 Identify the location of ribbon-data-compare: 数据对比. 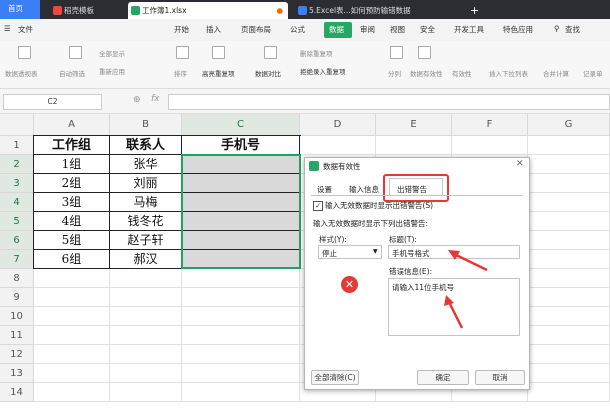
(268, 73).